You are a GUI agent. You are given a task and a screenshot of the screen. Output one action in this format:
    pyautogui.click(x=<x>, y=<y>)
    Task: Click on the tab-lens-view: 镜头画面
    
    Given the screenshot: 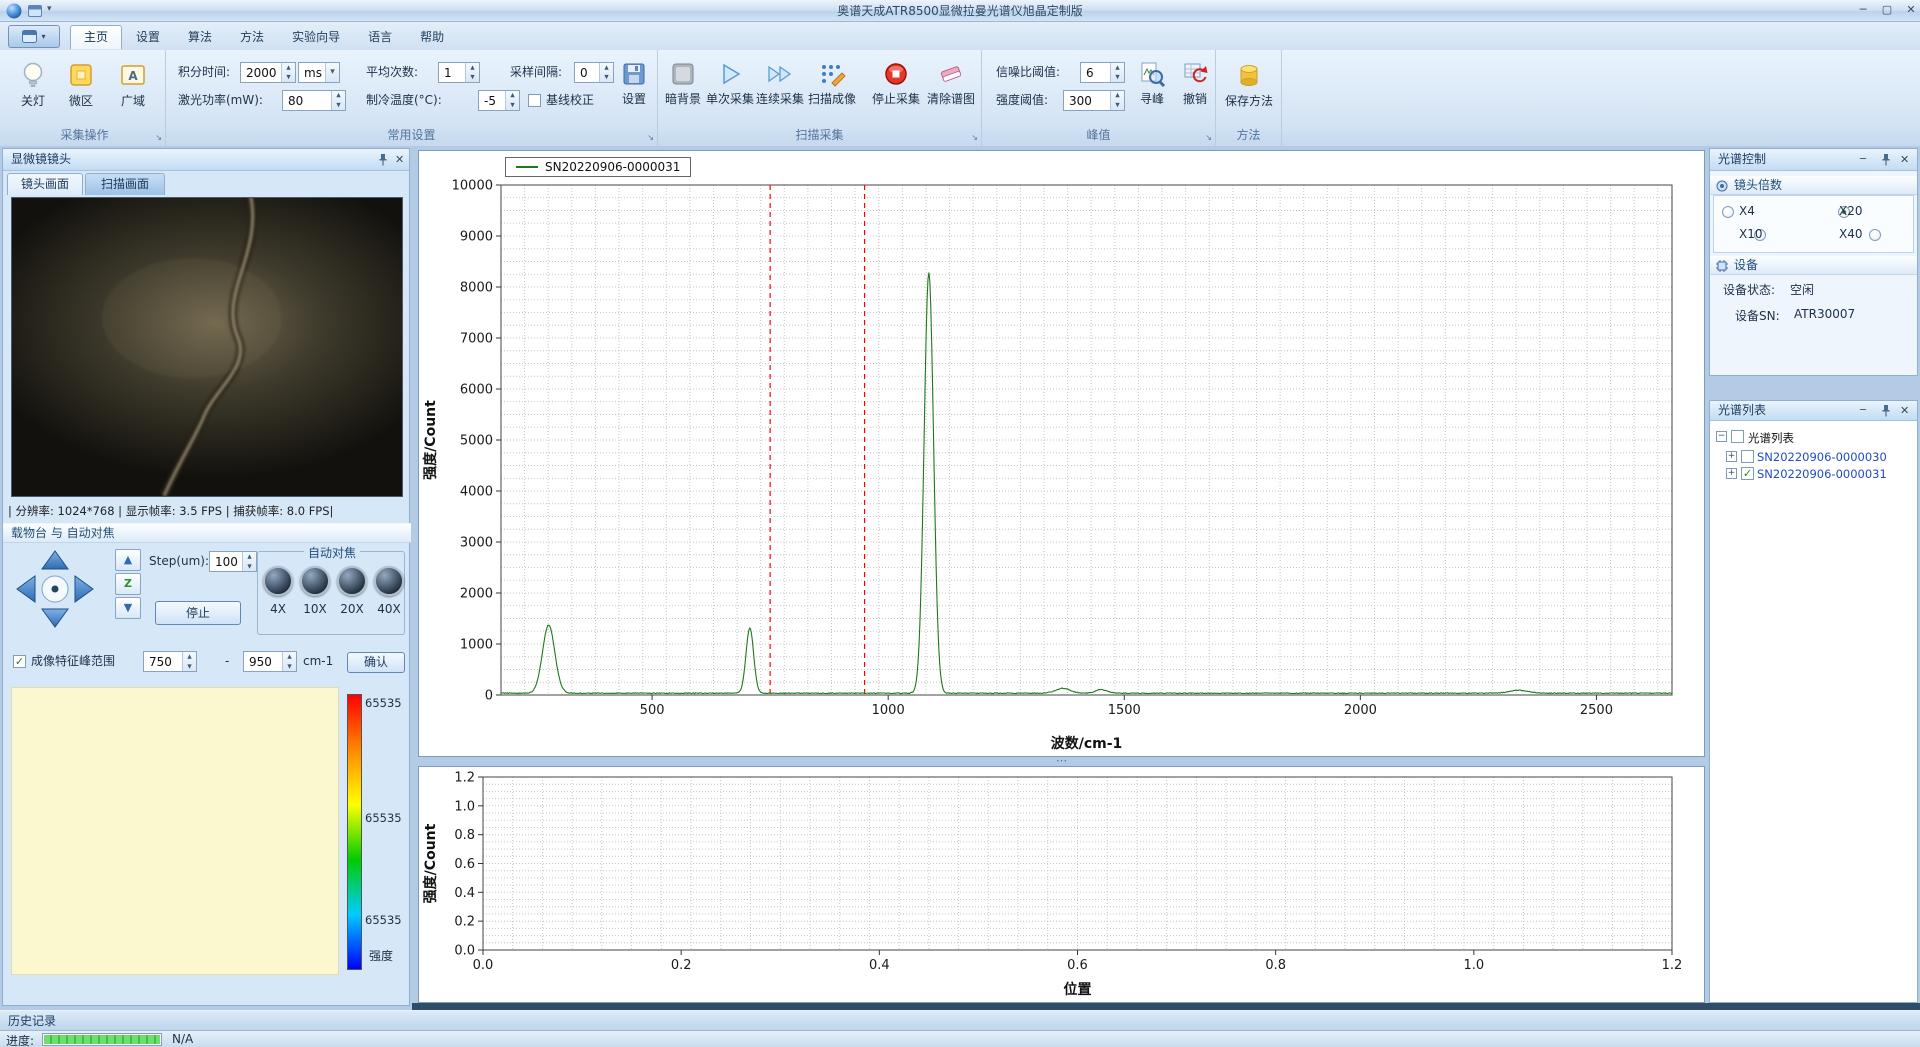 What is the action you would take?
    pyautogui.click(x=45, y=184)
    